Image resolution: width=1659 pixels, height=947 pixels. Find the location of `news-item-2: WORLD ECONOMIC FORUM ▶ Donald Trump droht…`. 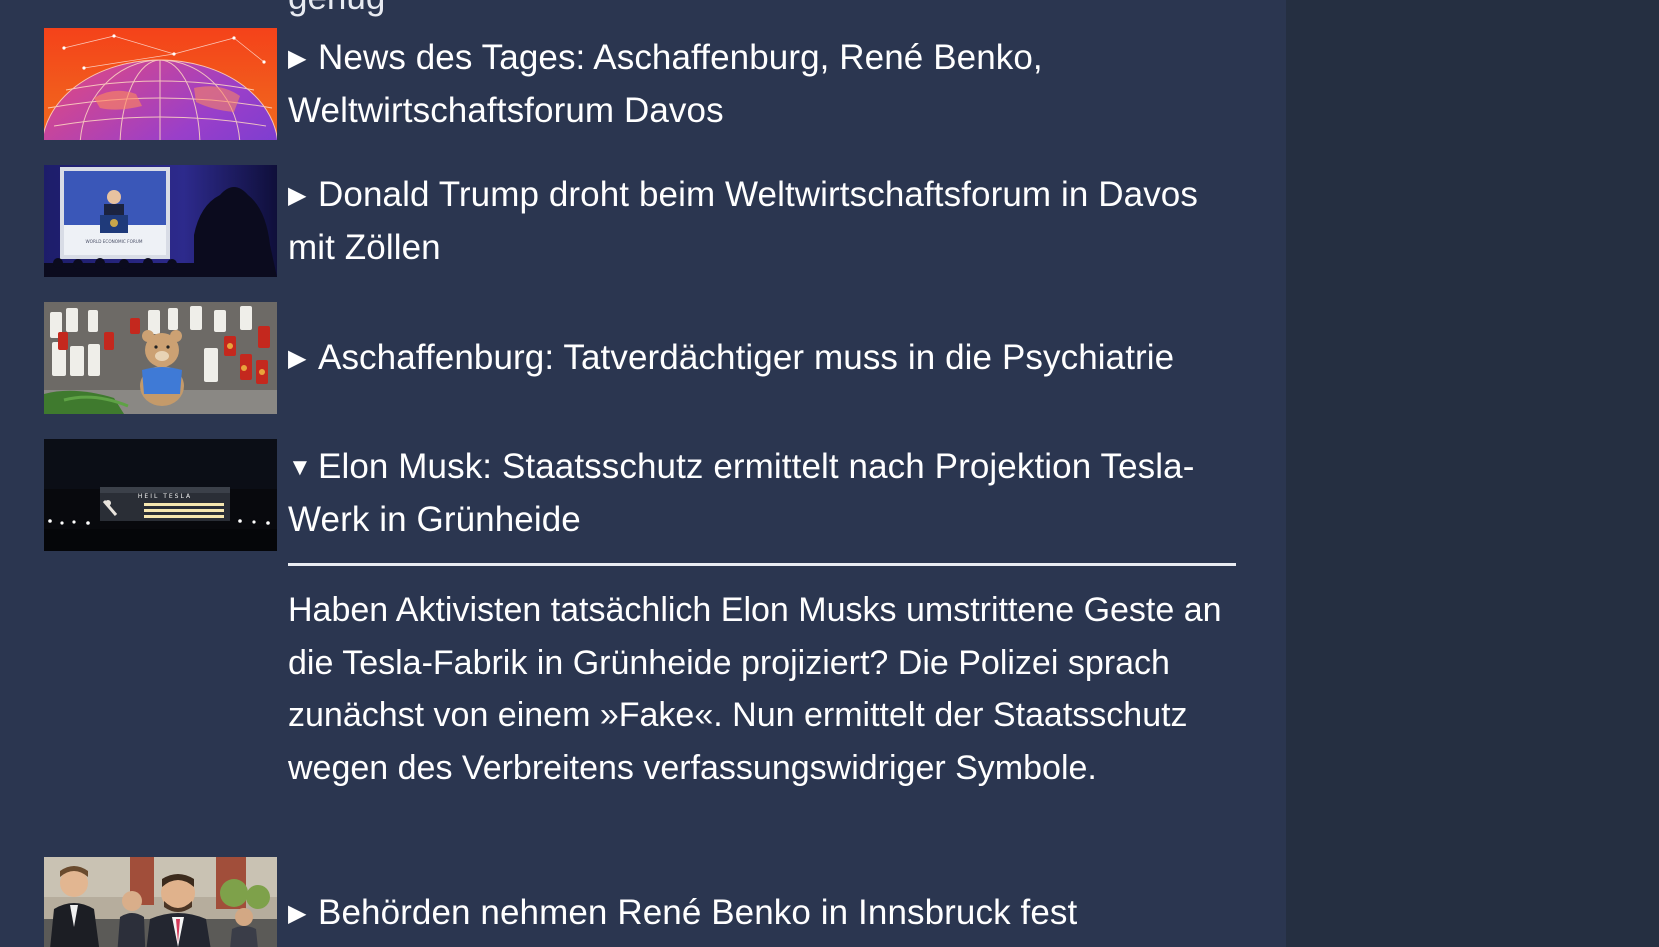

news-item-2: WORLD ECONOMIC FORUM ▶ Donald Trump droht… is located at coordinates (640, 221).